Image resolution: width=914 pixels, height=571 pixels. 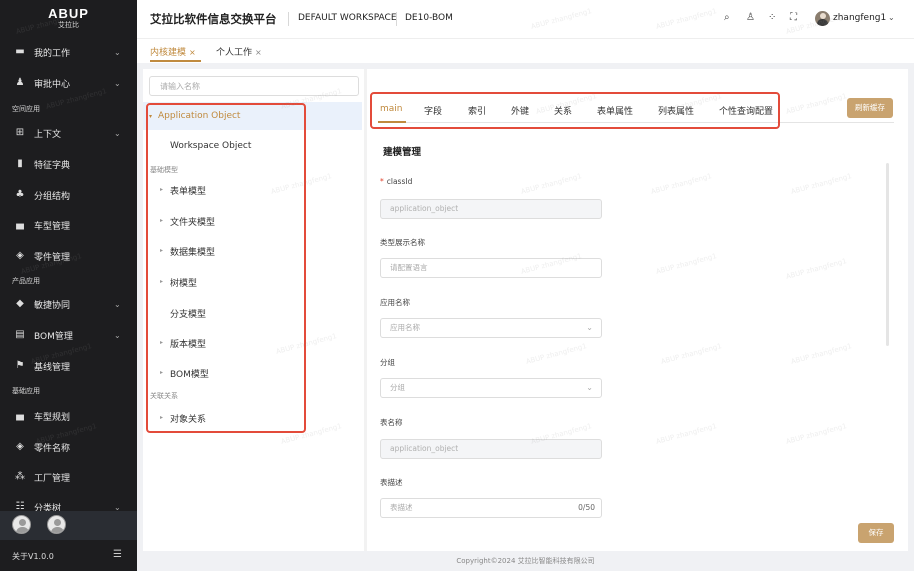 I want to click on save-button: 保存, so click(x=876, y=533).